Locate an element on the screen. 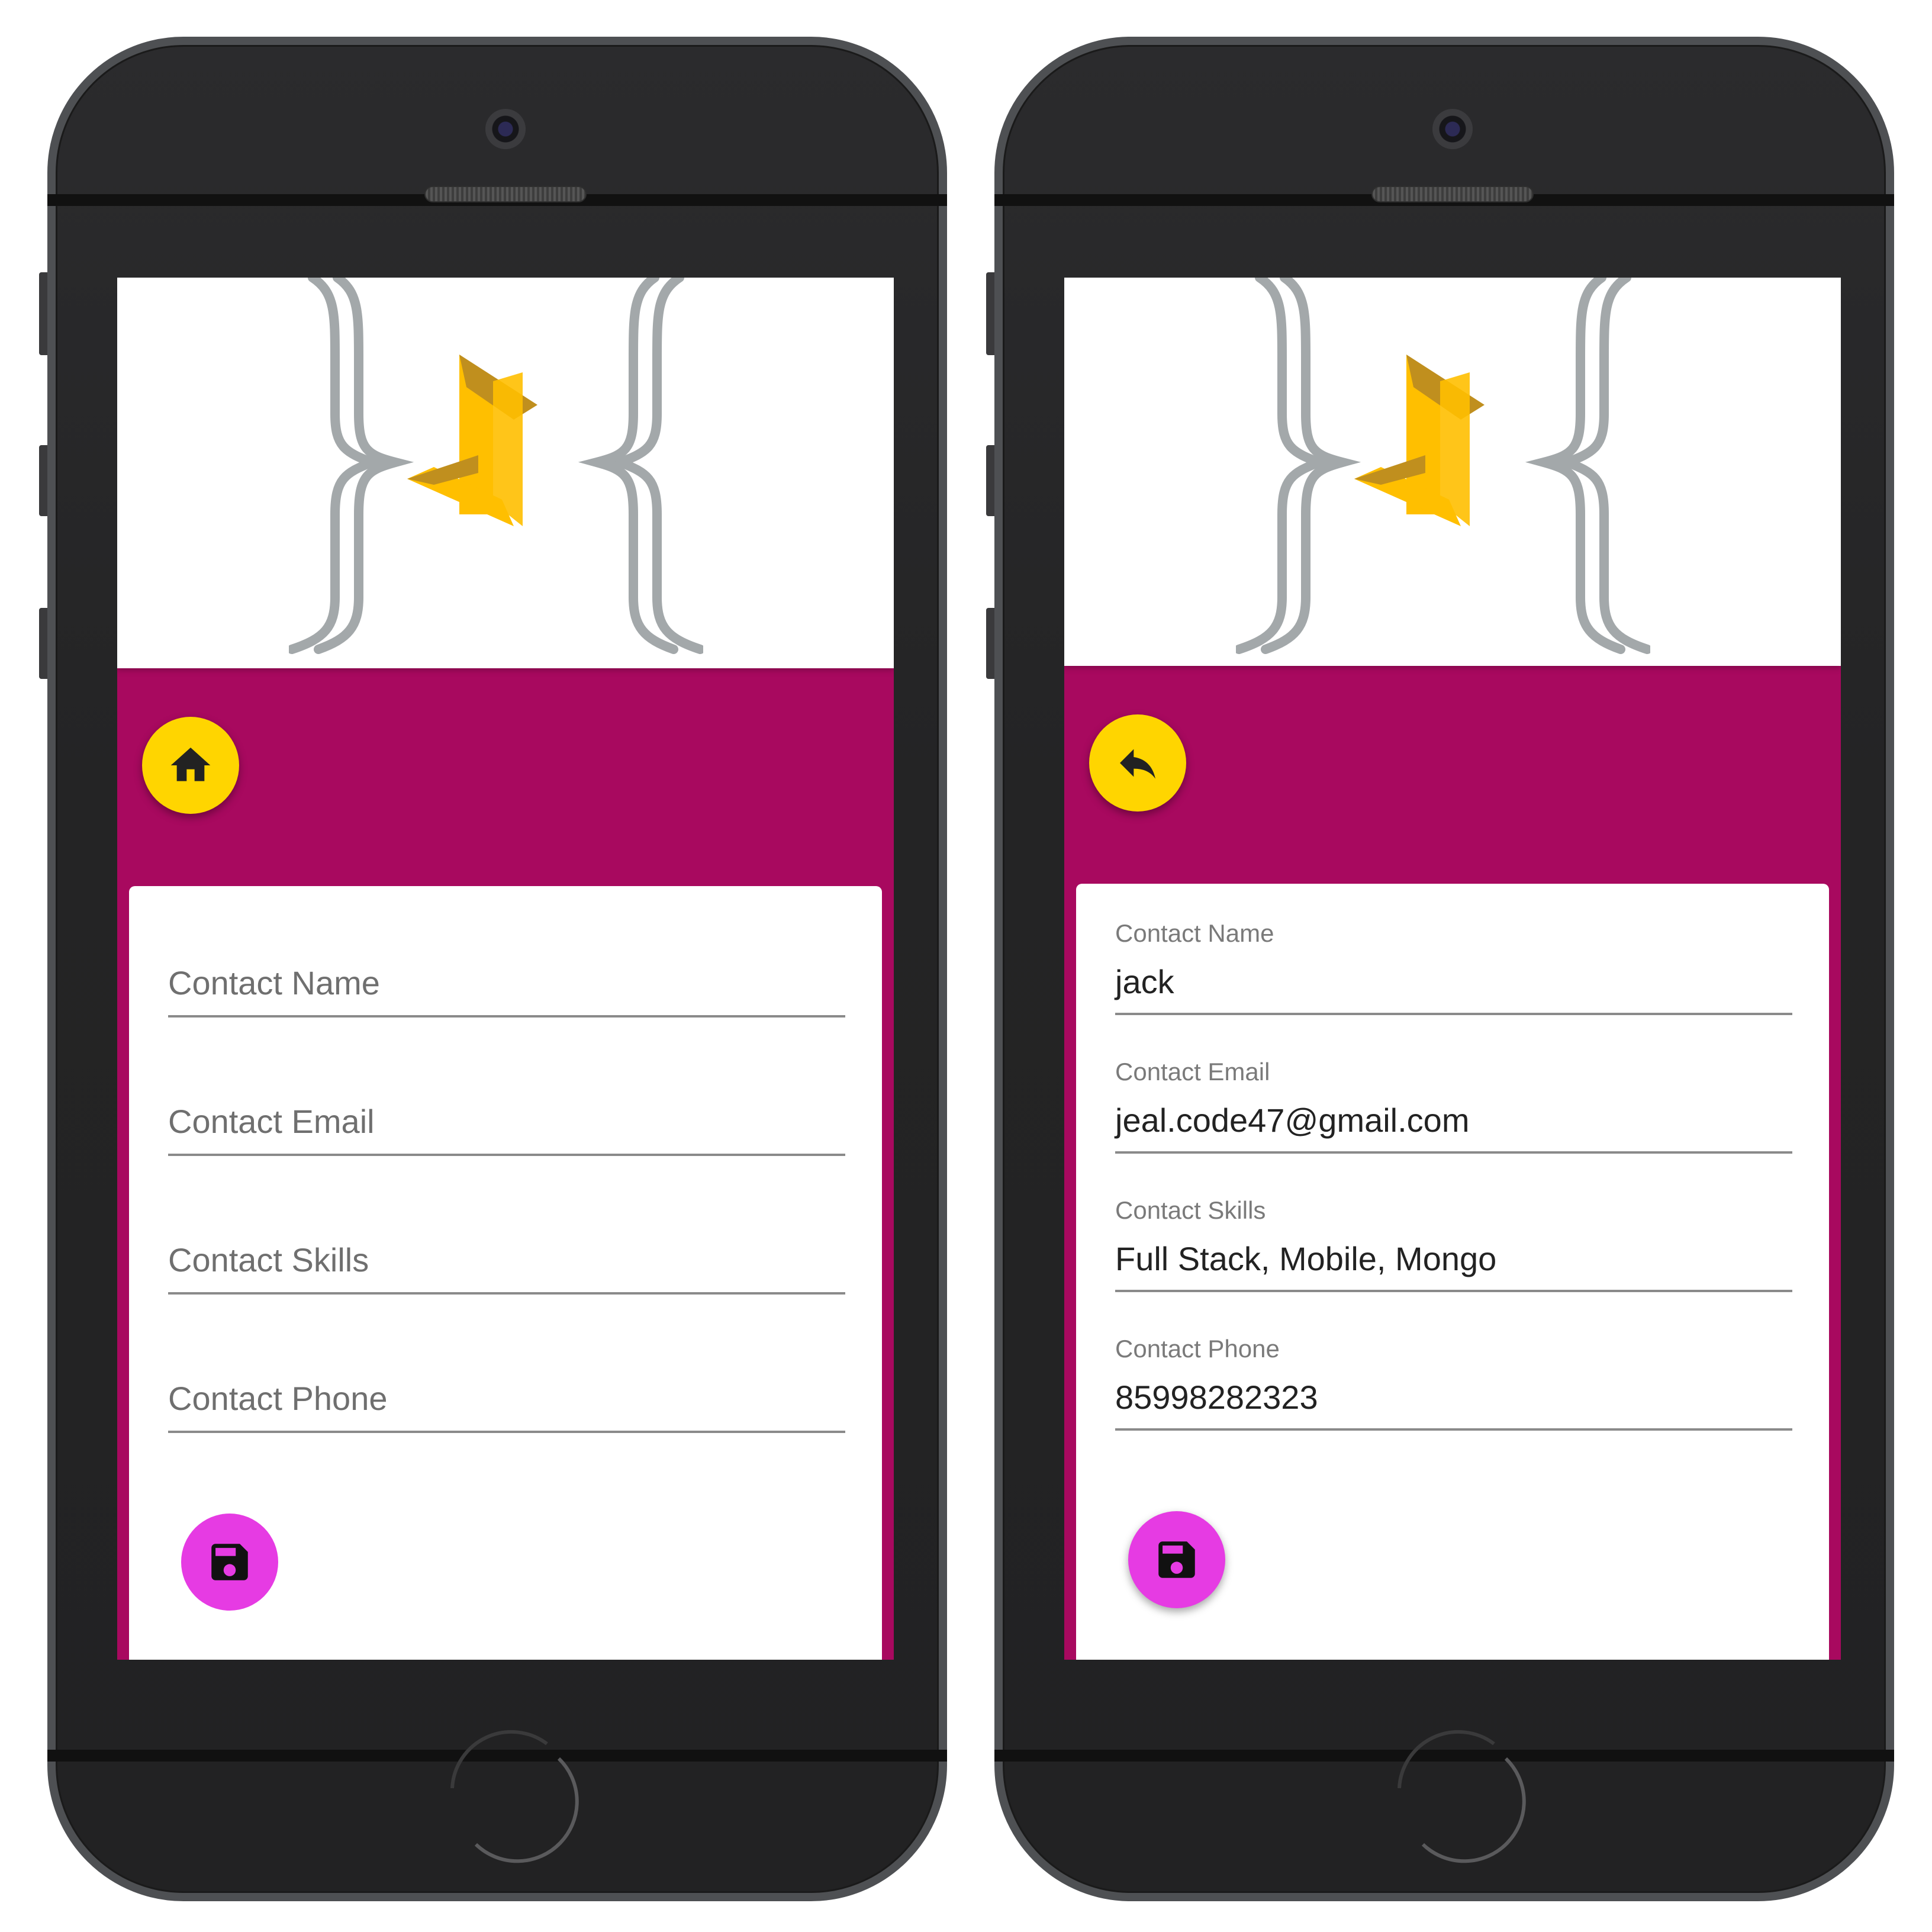  contact-skills-placeholder: Contact Skills is located at coordinates (268, 1260).